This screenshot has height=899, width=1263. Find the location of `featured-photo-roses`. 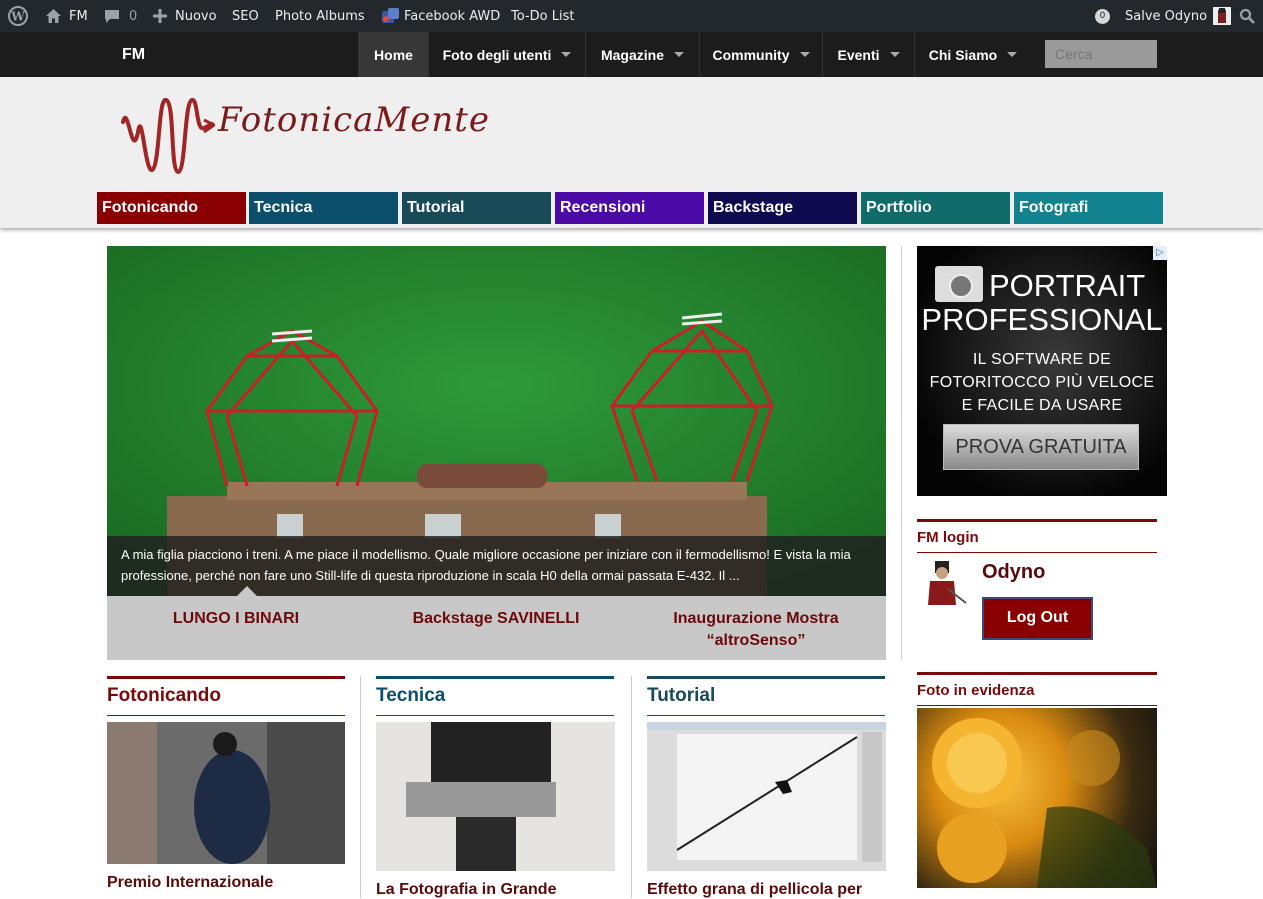

featured-photo-roses is located at coordinates (1037, 798).